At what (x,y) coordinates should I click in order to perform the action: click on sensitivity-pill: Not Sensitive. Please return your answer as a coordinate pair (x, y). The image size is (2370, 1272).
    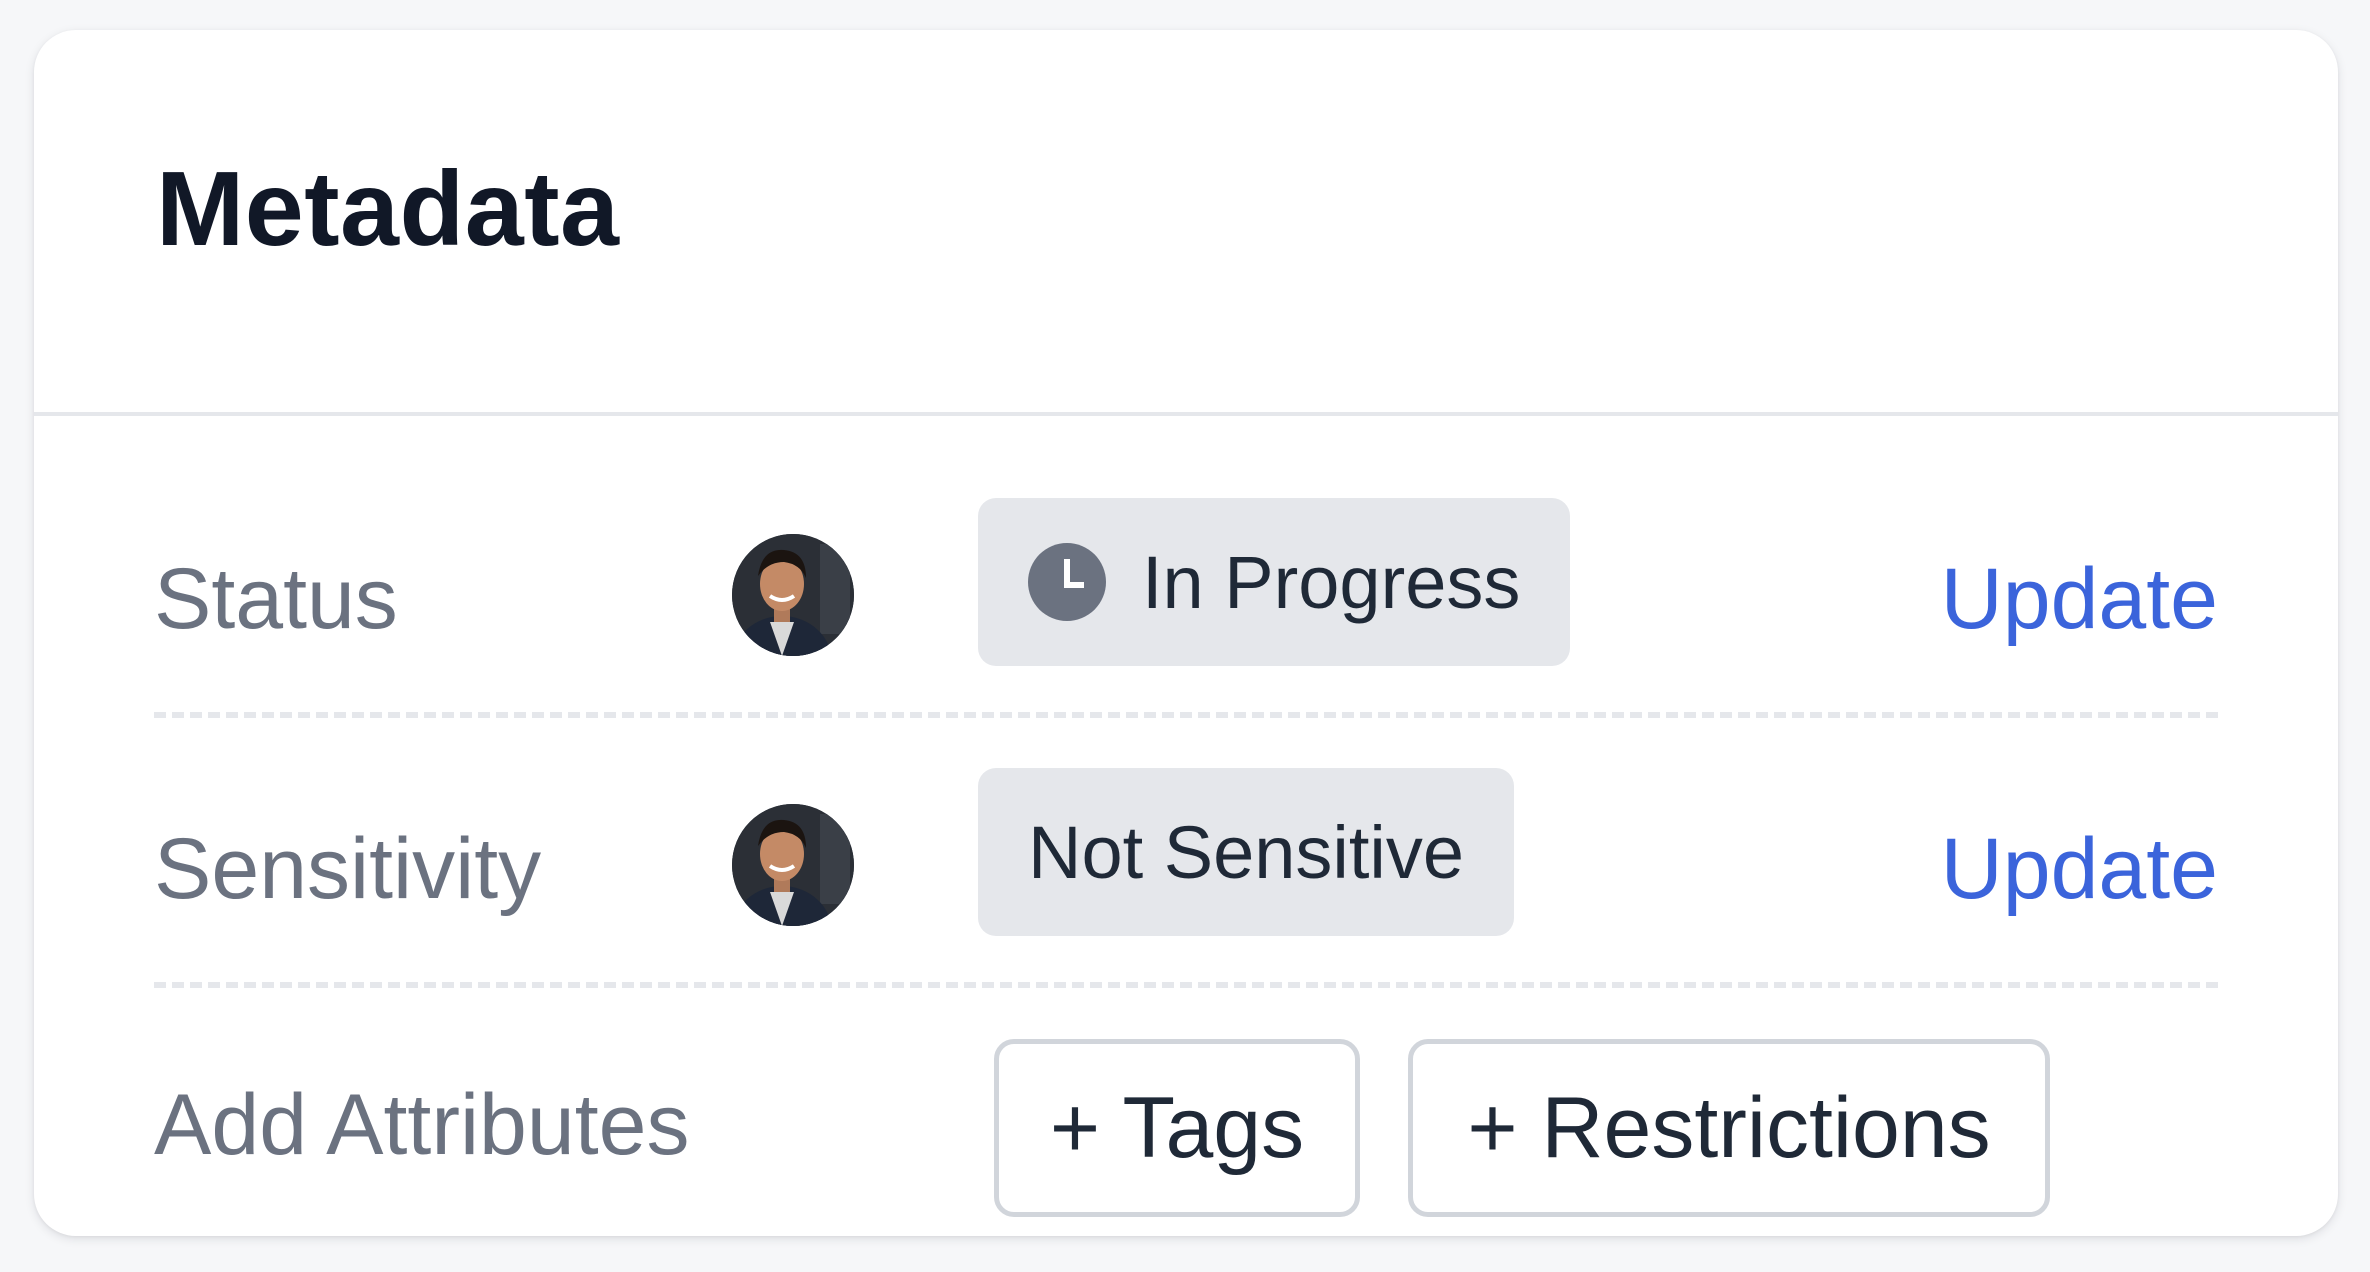
    Looking at the image, I should click on (1246, 852).